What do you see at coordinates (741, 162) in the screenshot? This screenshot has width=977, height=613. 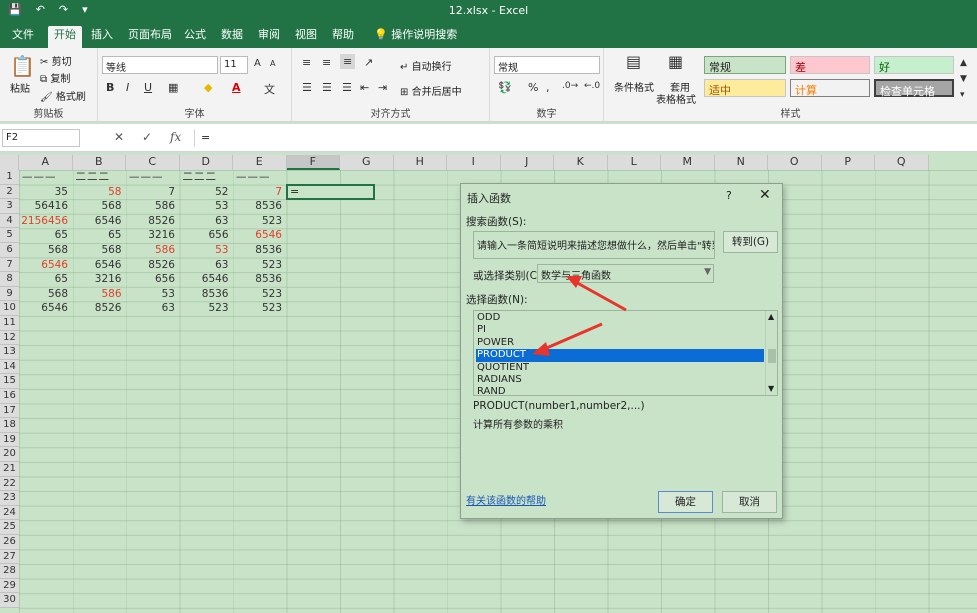 I see `column-header-n: N` at bounding box center [741, 162].